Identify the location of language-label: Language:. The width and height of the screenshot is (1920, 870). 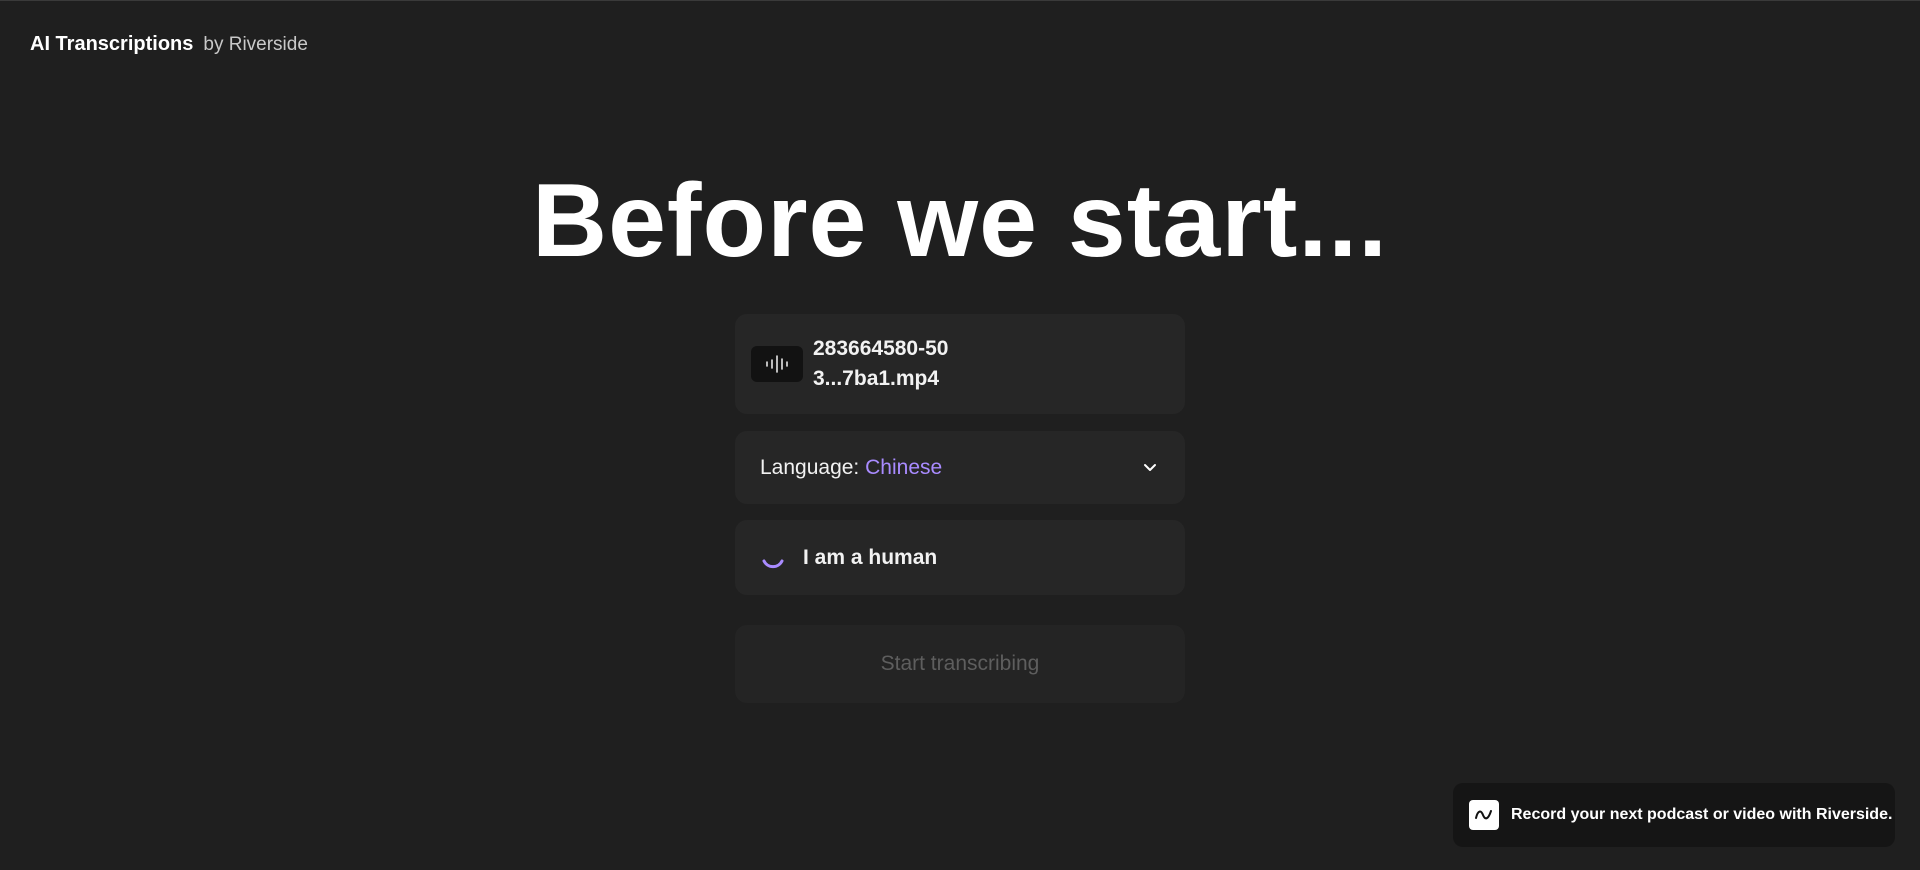
(810, 467).